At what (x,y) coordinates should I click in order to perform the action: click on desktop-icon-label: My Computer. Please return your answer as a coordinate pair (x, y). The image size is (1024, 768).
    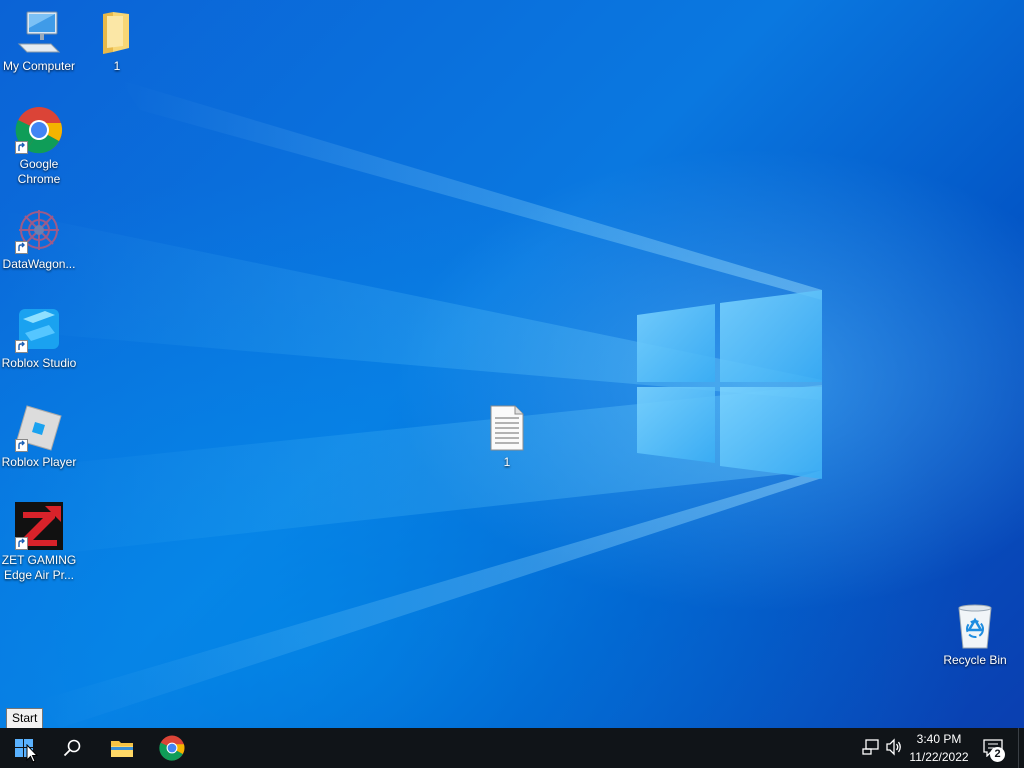
    Looking at the image, I should click on (39, 66).